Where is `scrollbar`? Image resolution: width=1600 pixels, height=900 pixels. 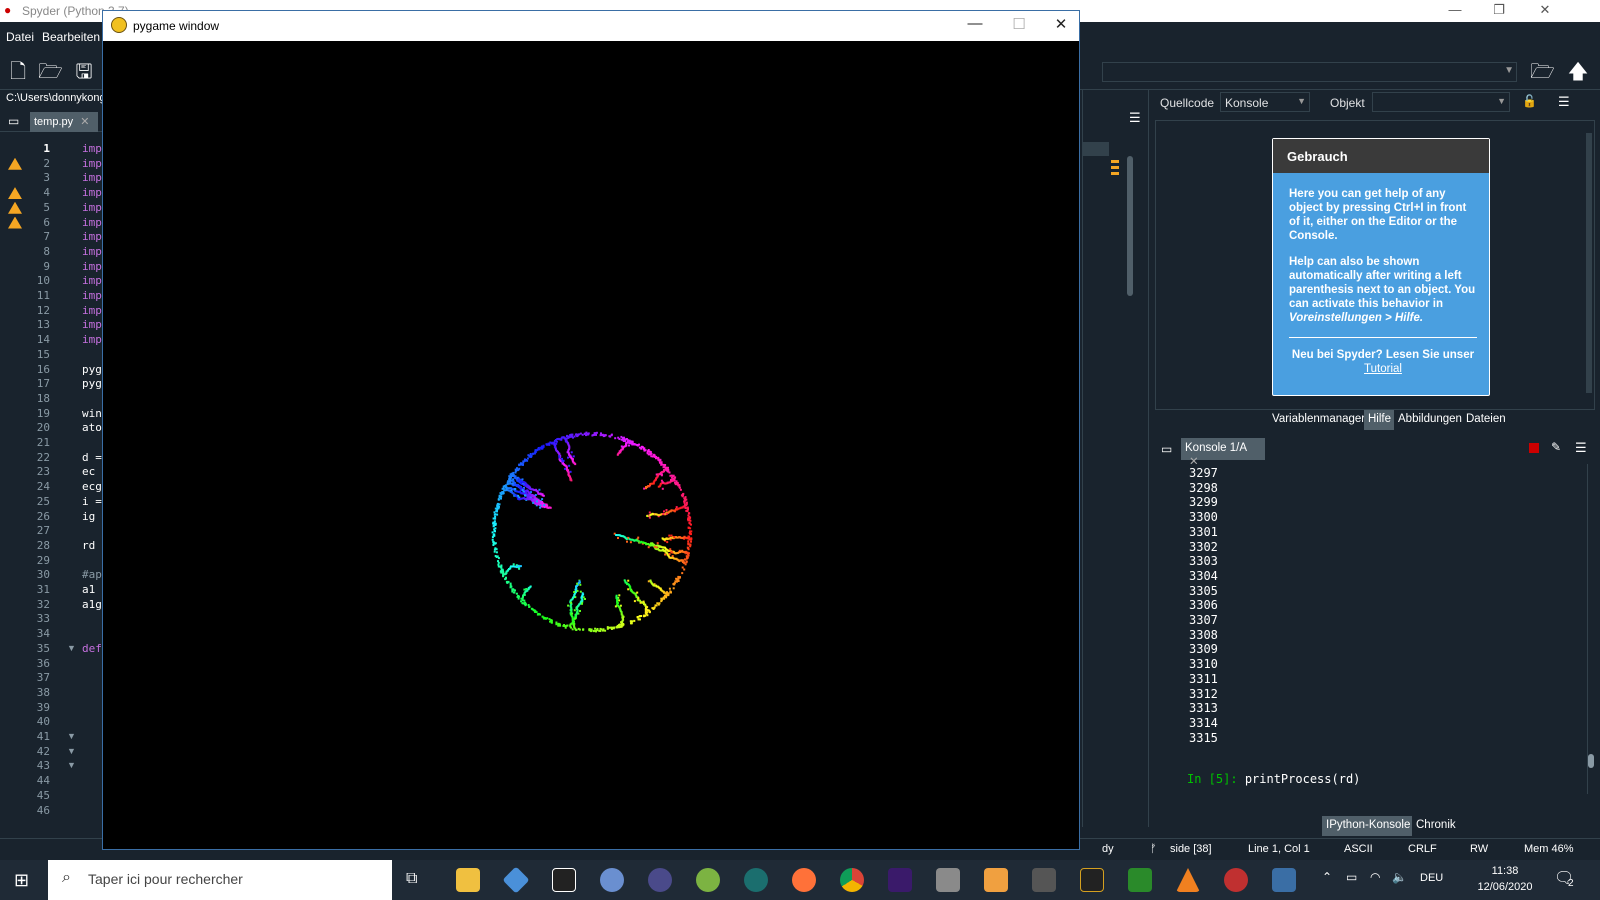 scrollbar is located at coordinates (1589, 263).